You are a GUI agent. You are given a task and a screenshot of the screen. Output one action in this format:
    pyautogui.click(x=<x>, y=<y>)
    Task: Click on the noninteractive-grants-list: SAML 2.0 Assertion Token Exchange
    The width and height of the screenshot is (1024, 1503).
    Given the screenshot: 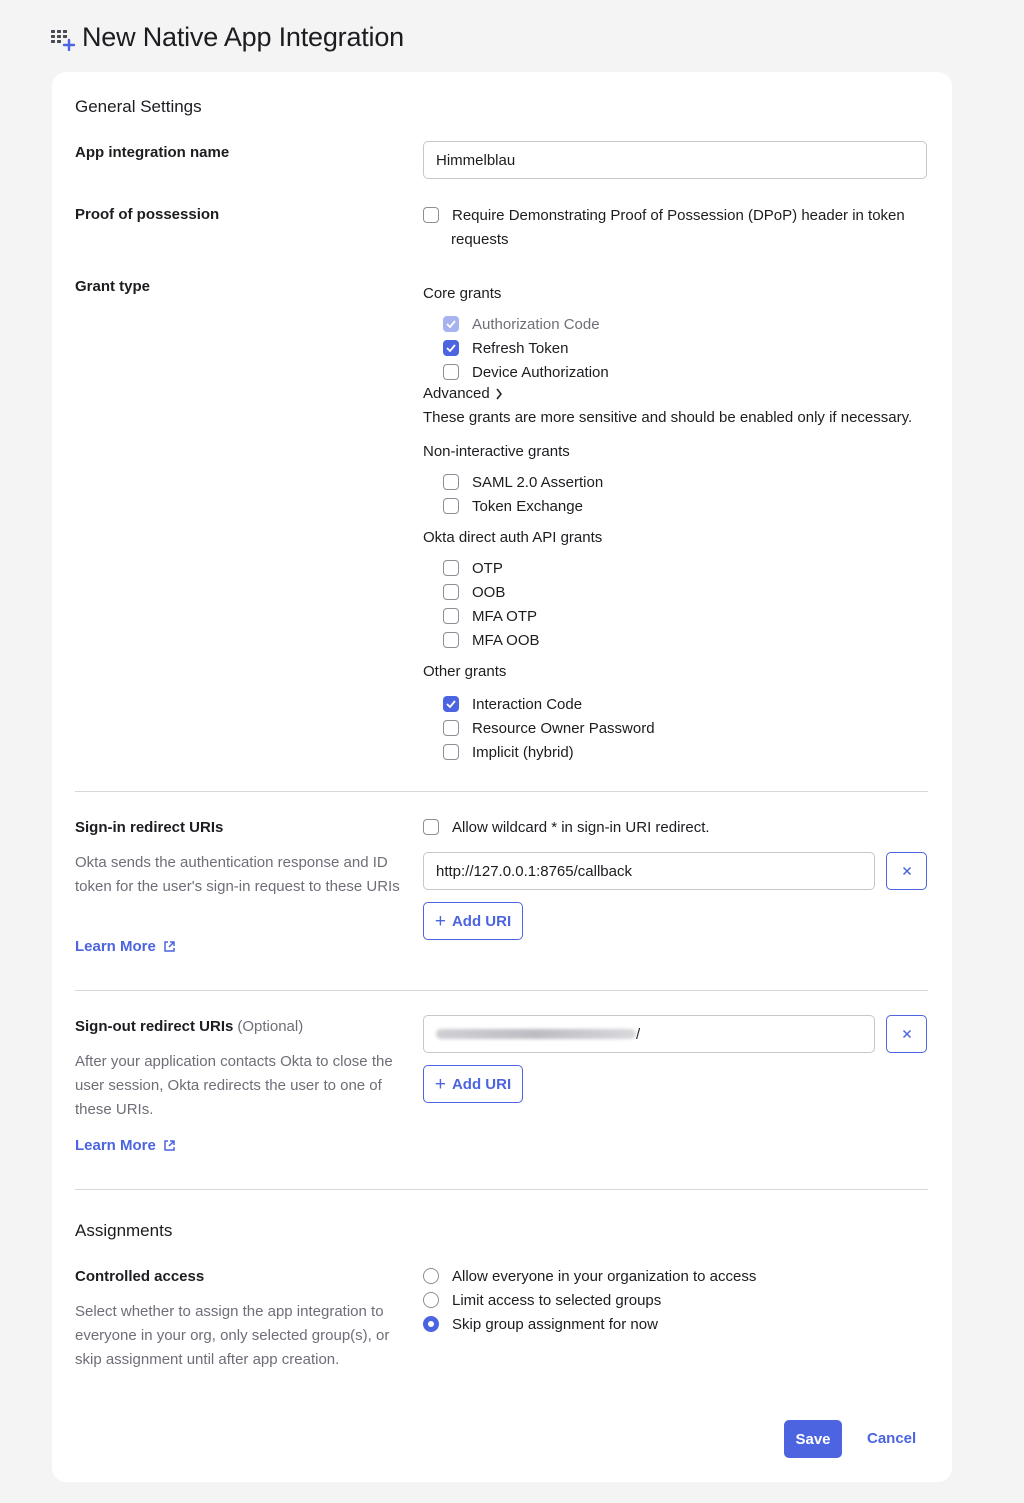 What is the action you would take?
    pyautogui.click(x=523, y=494)
    